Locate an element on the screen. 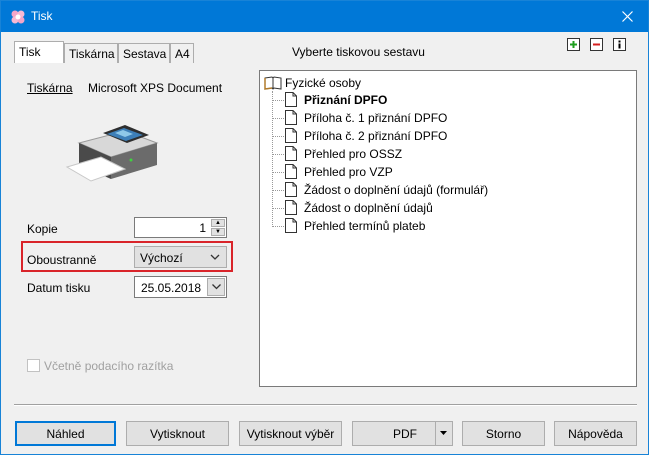  tab-sestava: Sestava is located at coordinates (144, 53).